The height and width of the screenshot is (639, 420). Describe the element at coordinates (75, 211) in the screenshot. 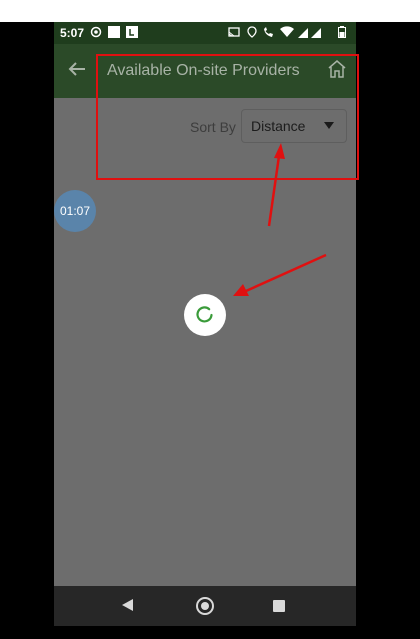

I see `session-timer: 01:07` at that location.